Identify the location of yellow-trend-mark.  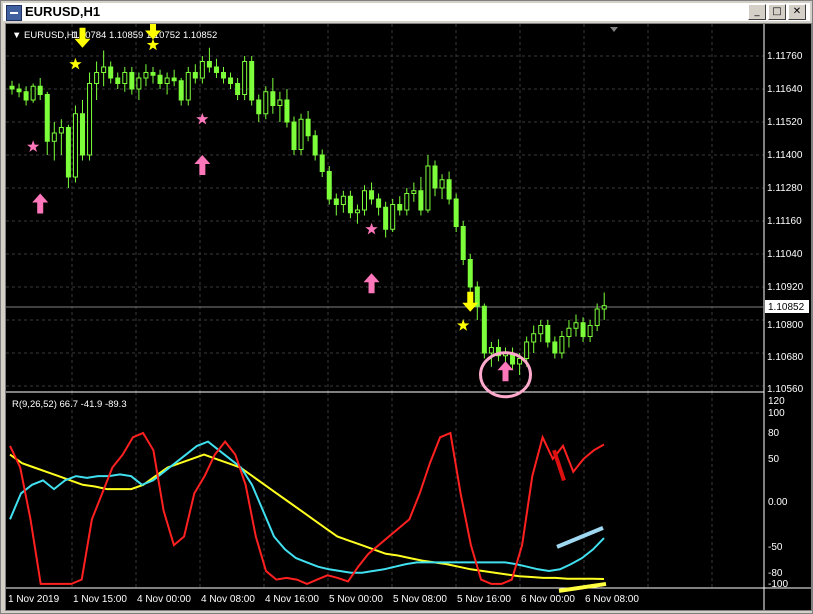
(582, 587).